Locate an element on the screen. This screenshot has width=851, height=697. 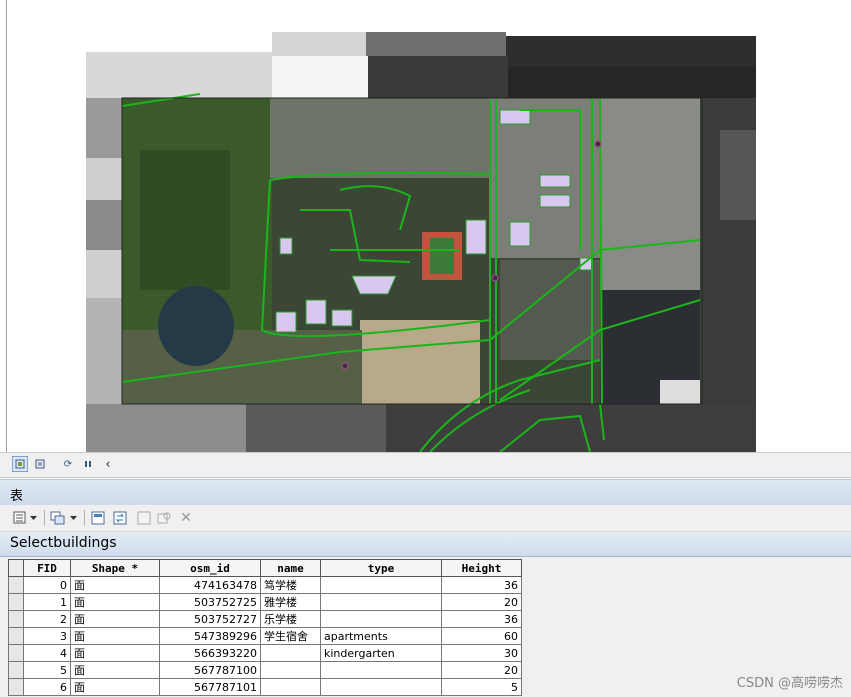
cell-osm-id: 547389296 is located at coordinates (210, 636).